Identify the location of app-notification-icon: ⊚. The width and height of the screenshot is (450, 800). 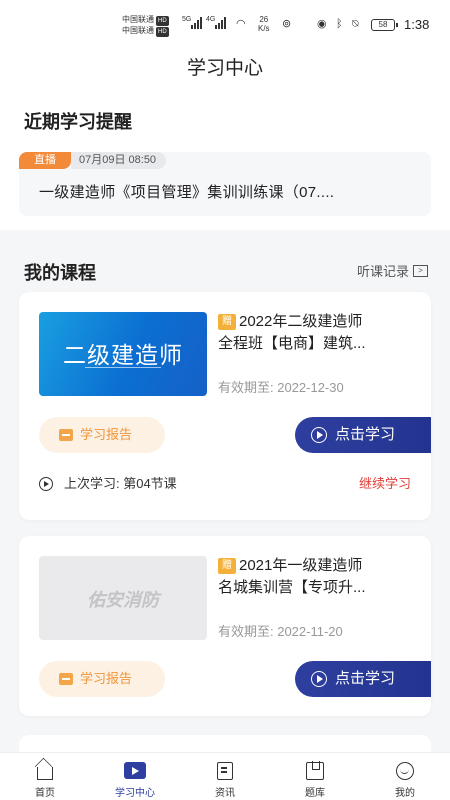
(287, 24).